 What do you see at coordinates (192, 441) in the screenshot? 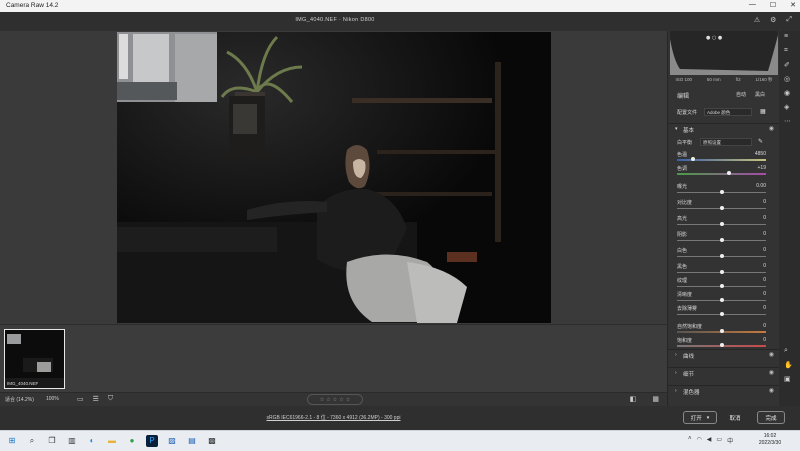
I see `word-app-icon: ▤` at bounding box center [192, 441].